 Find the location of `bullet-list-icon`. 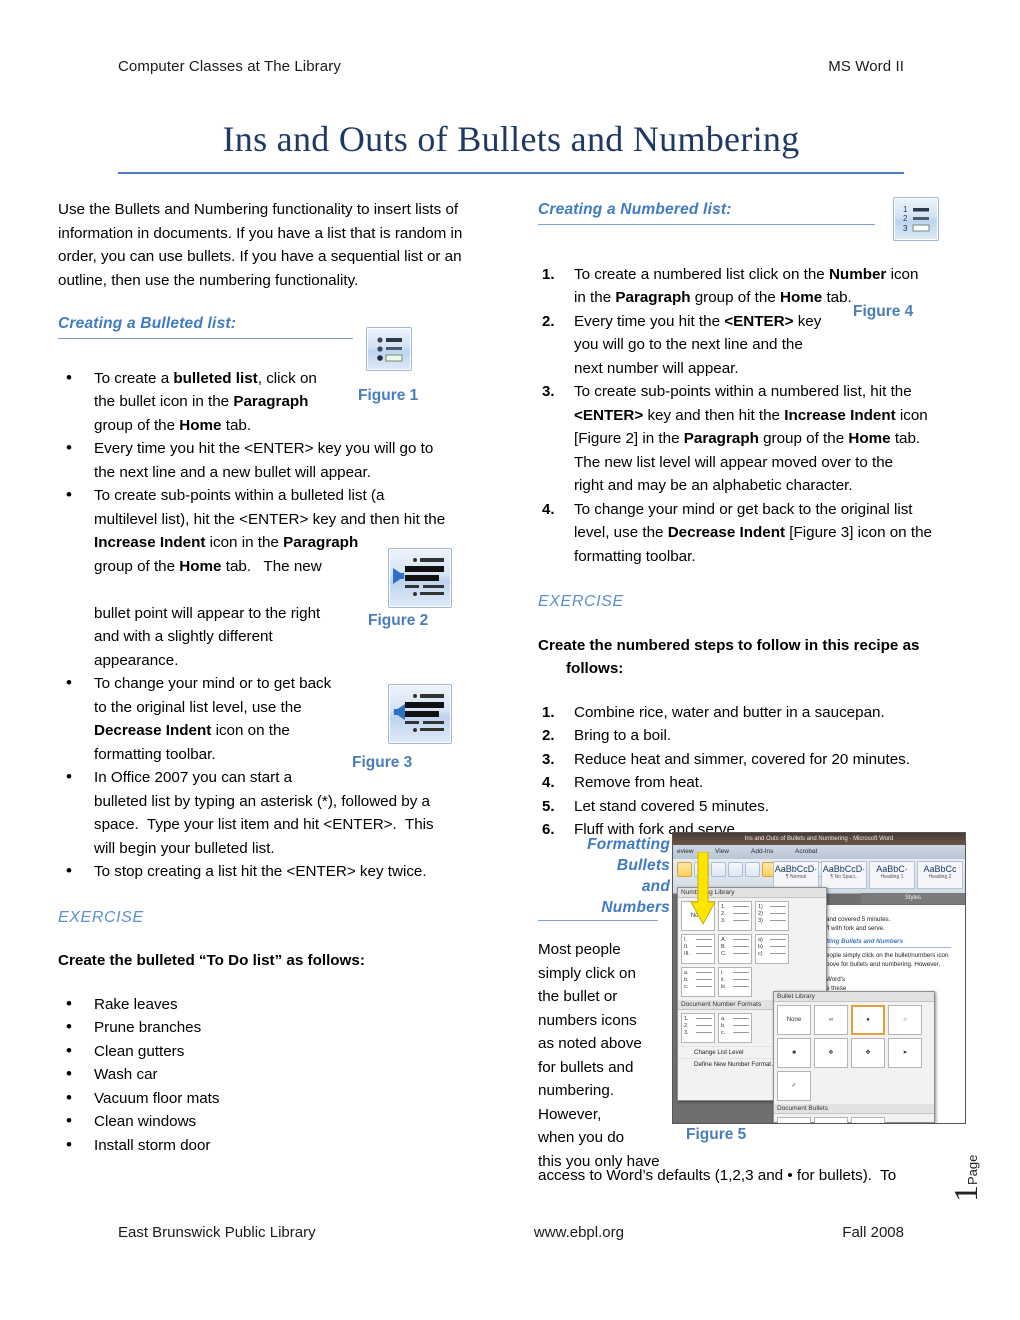

bullet-list-icon is located at coordinates (389, 349).